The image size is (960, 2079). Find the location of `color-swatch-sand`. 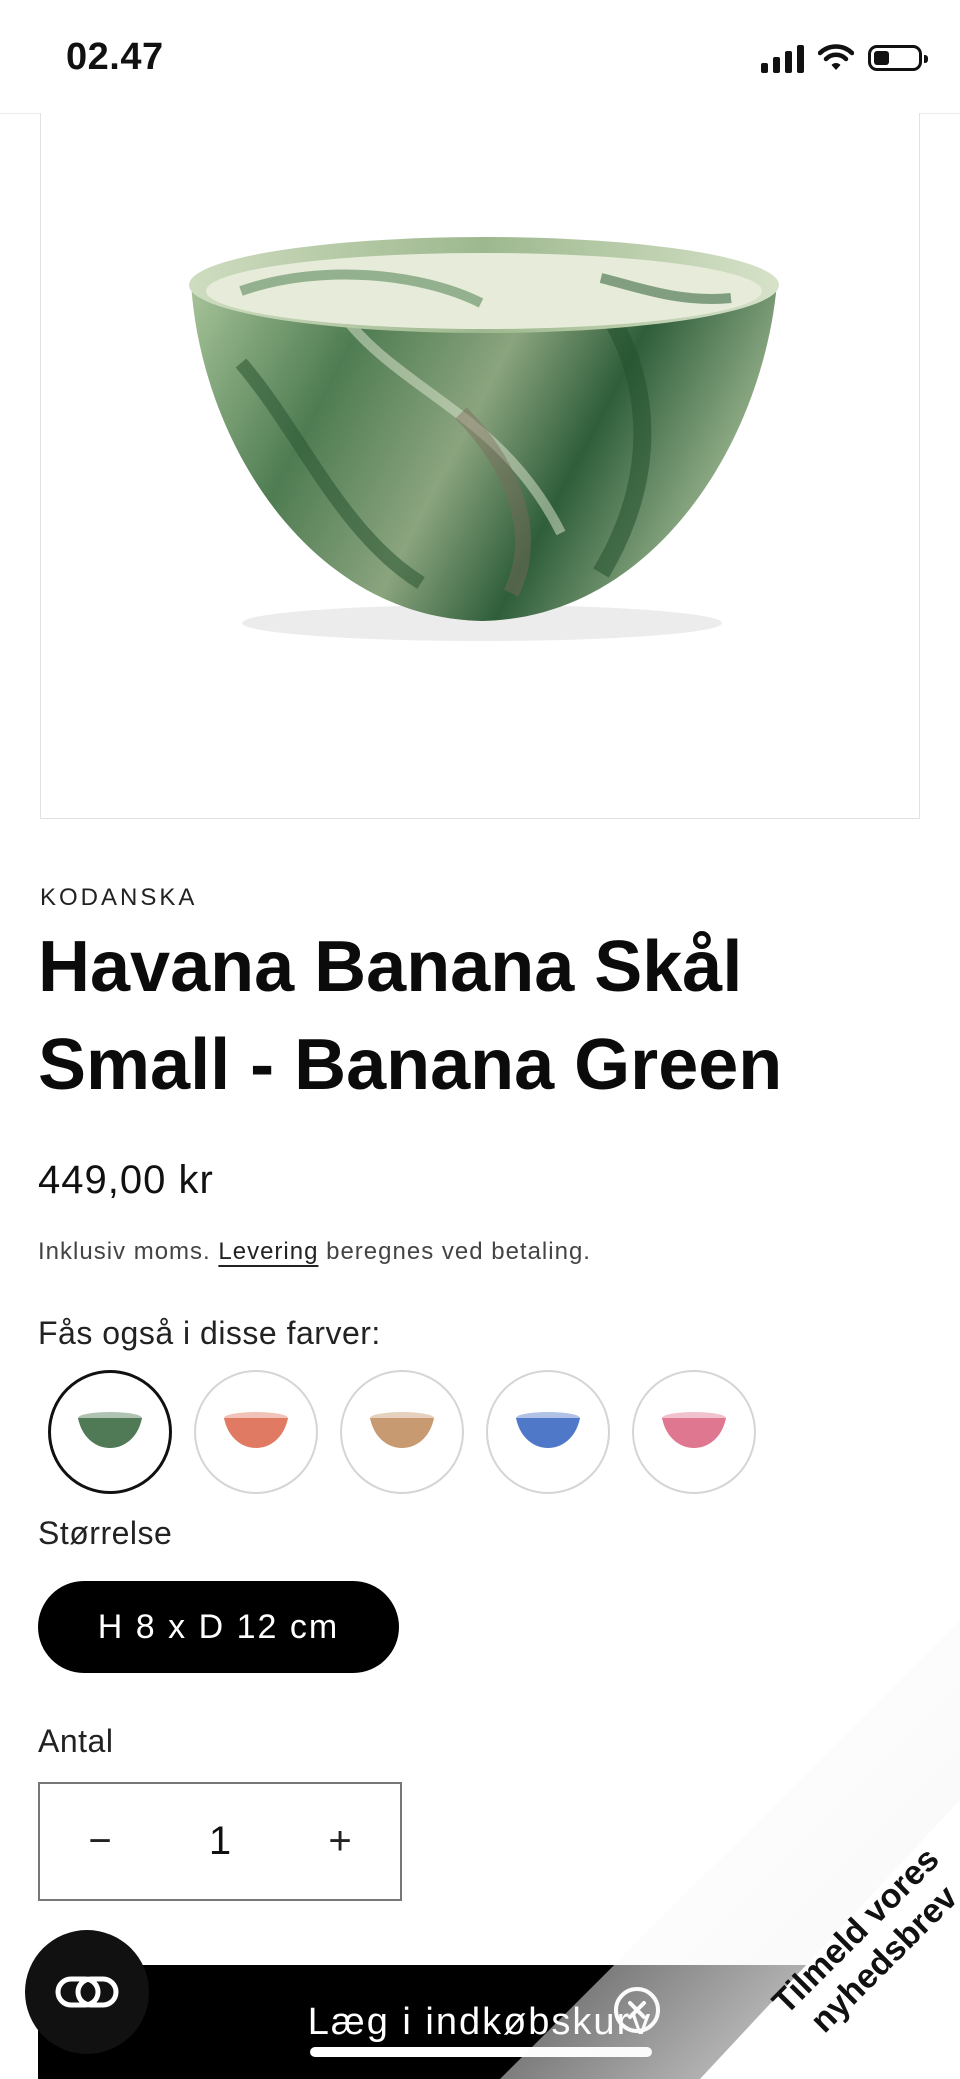

color-swatch-sand is located at coordinates (402, 1432).